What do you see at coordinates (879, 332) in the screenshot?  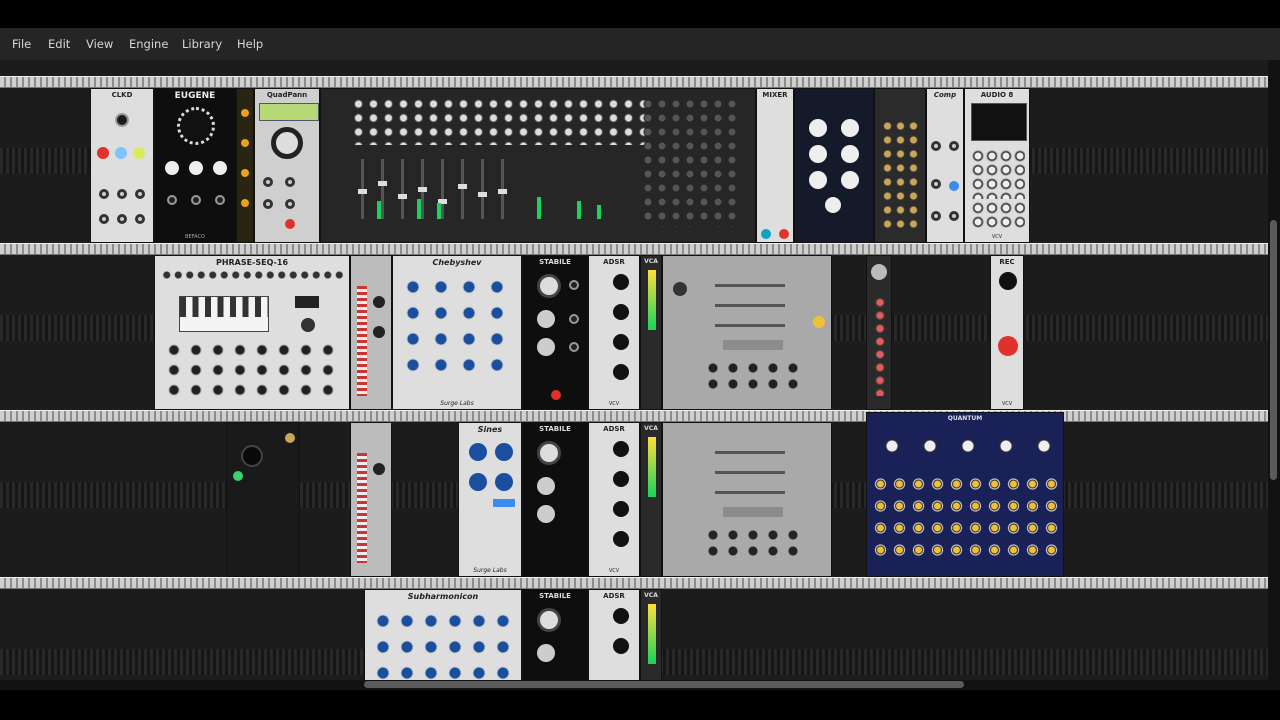 I see `module-cv-strip` at bounding box center [879, 332].